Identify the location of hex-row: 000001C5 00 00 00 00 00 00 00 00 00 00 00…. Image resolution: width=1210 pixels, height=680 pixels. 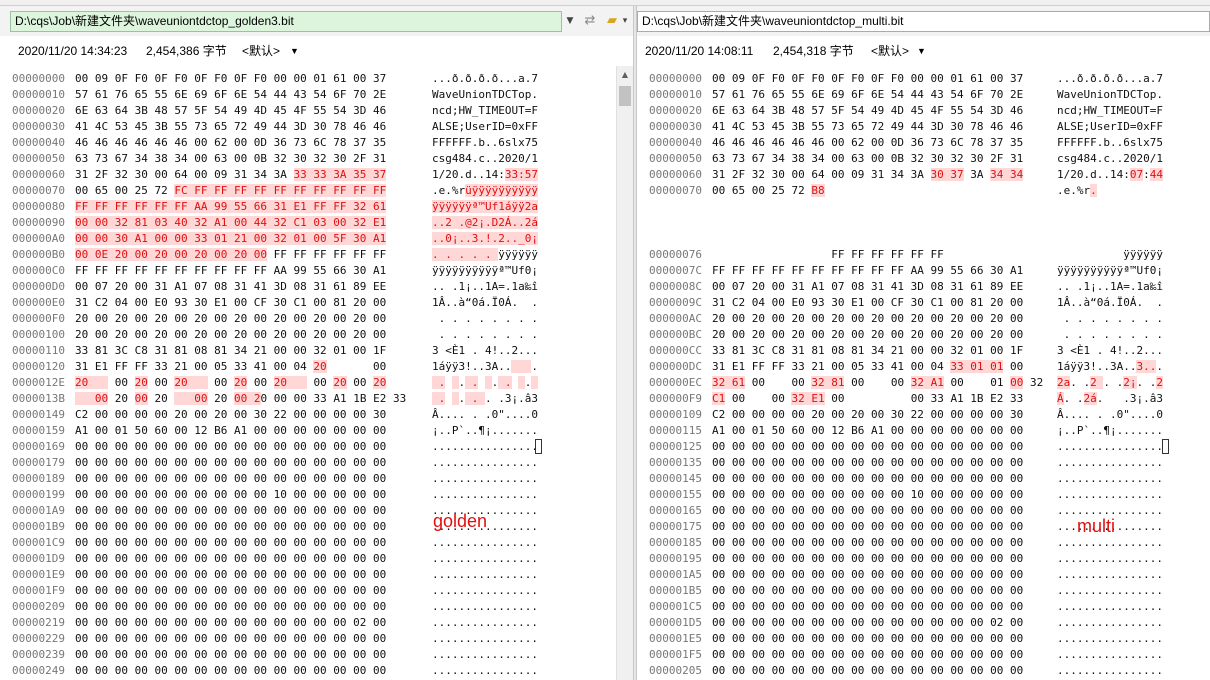
(923, 607).